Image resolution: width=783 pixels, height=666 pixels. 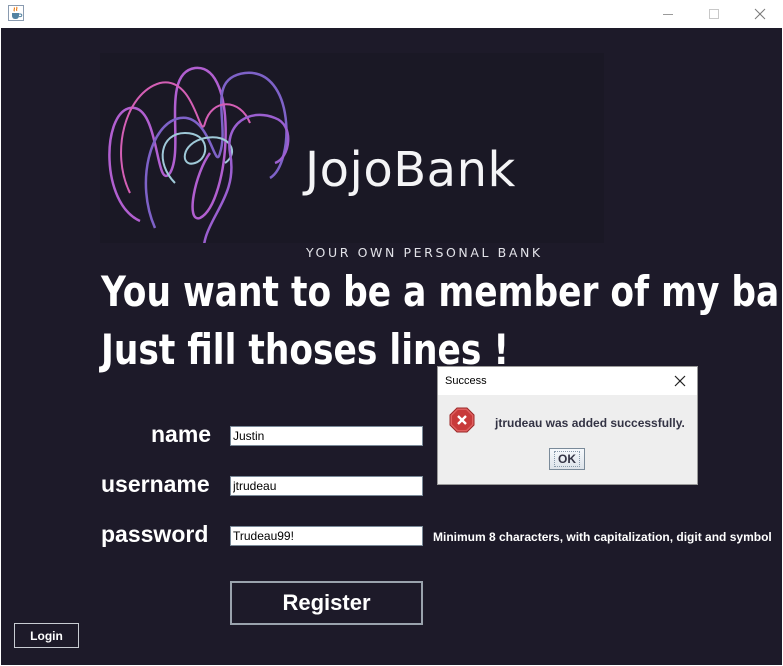 What do you see at coordinates (155, 534) in the screenshot?
I see `password-label: password` at bounding box center [155, 534].